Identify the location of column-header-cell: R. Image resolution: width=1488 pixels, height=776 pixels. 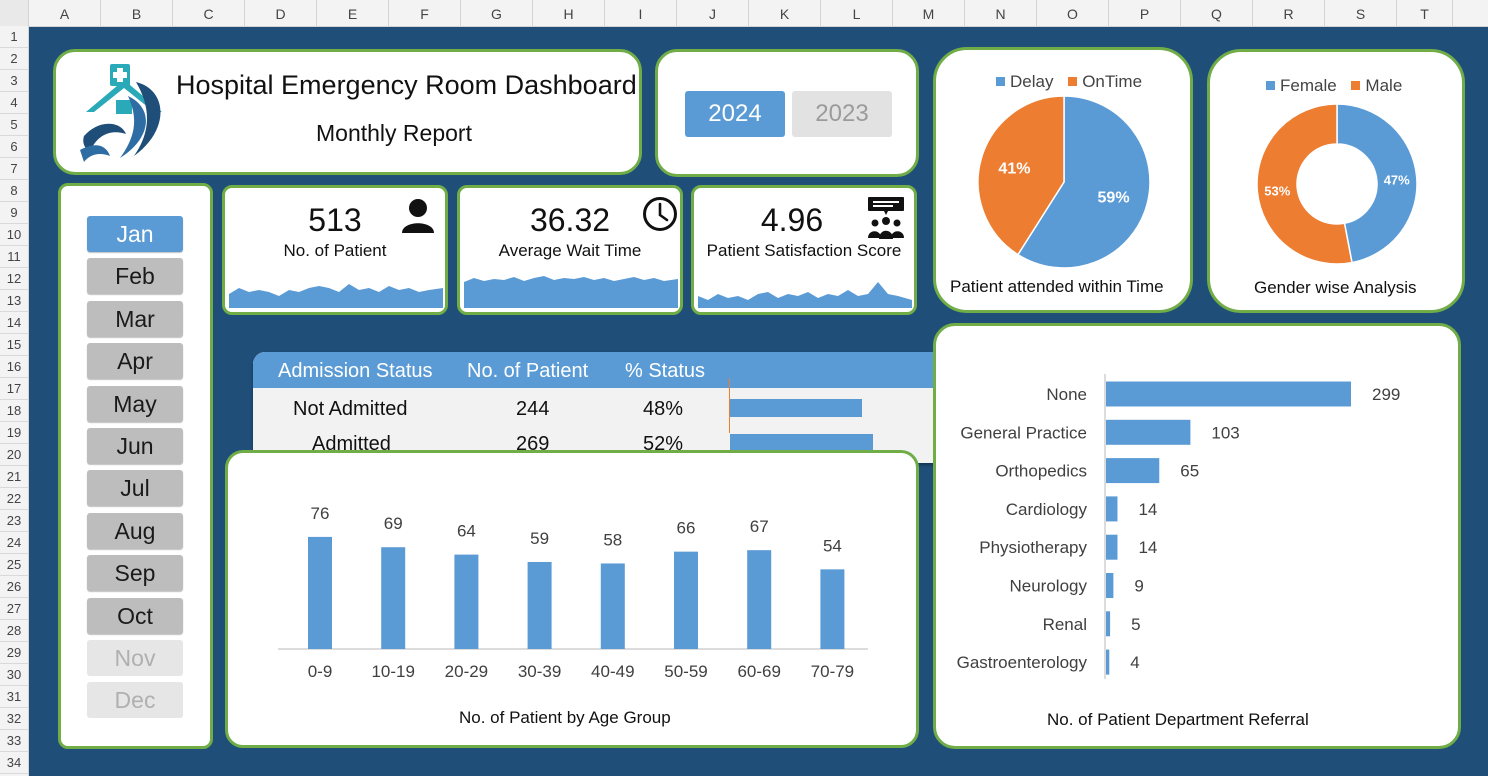
(1289, 13).